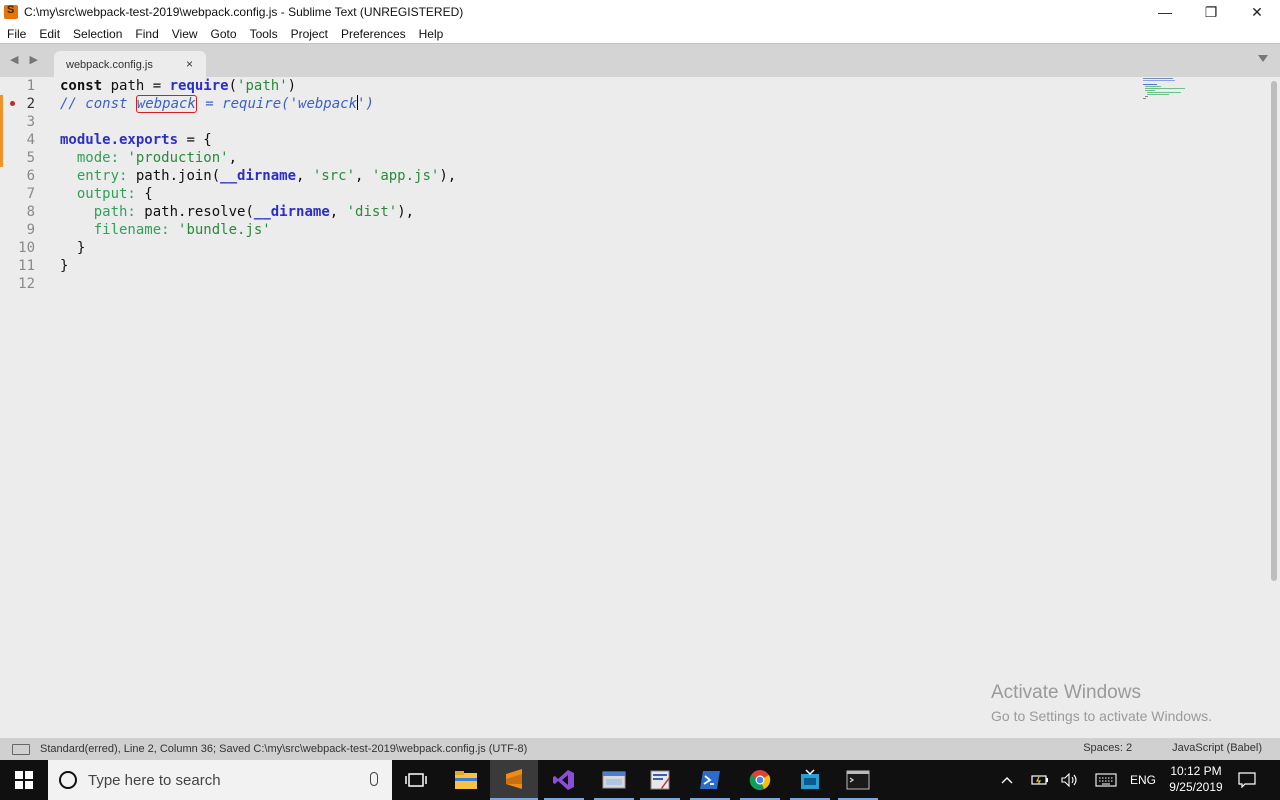  What do you see at coordinates (109, 64) in the screenshot?
I see `tab-label: webpack.config.js` at bounding box center [109, 64].